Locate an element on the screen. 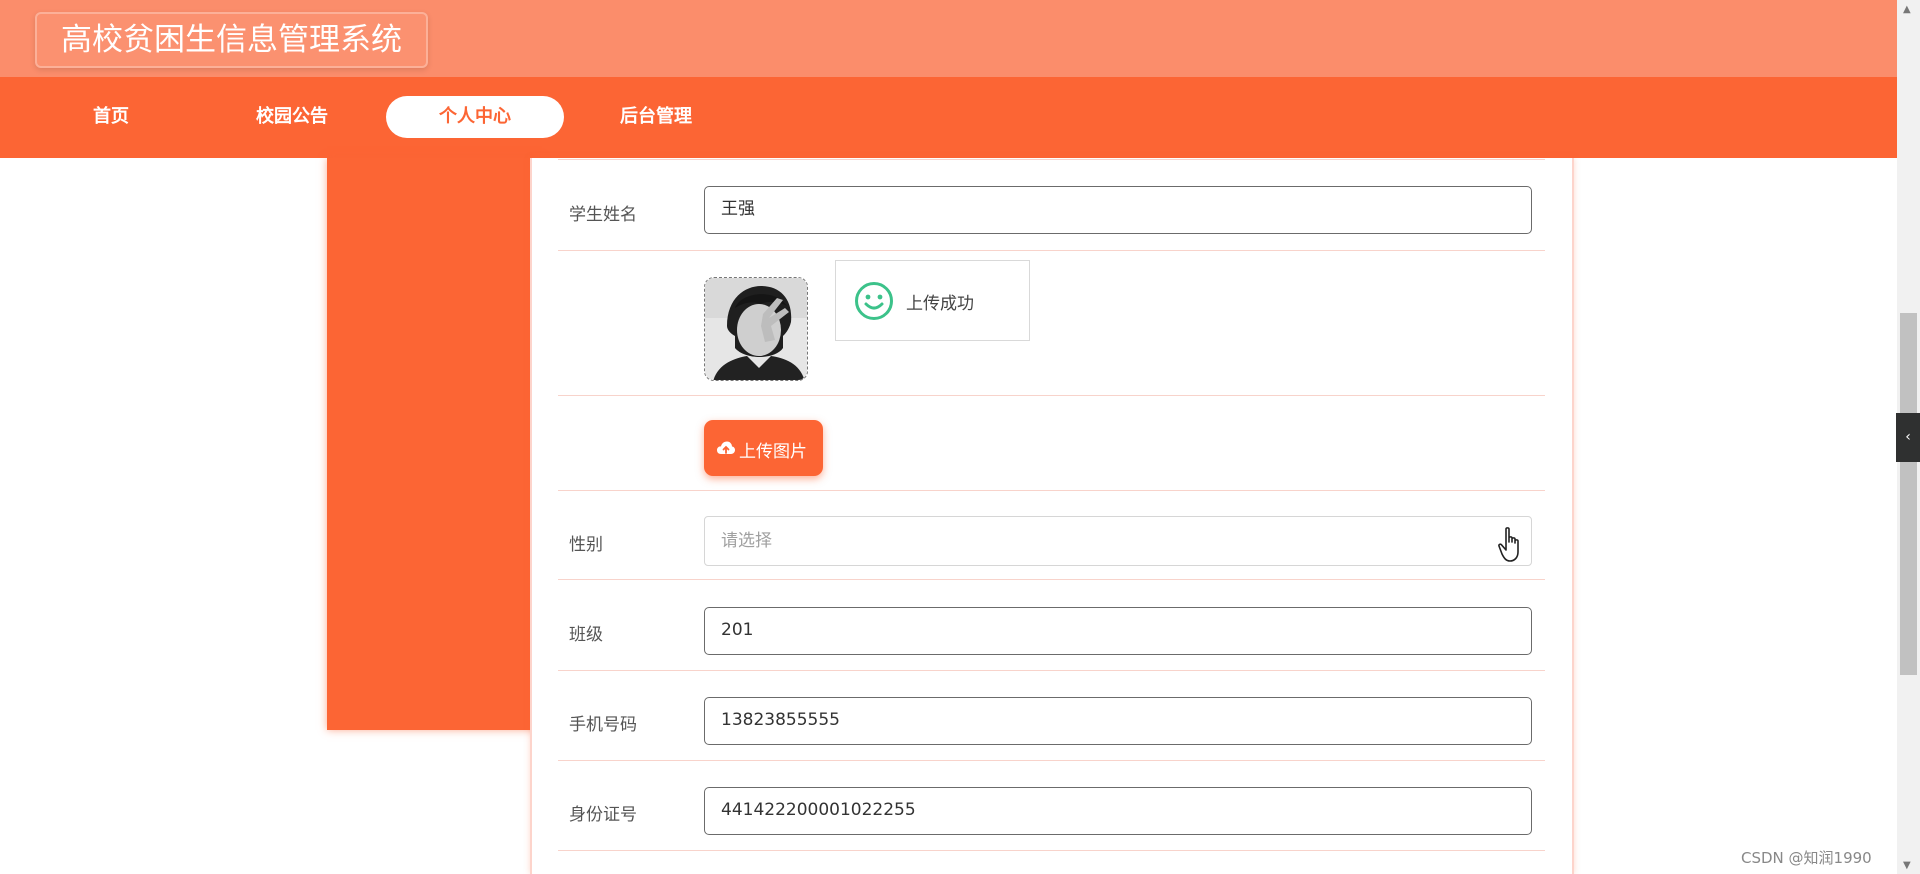 This screenshot has height=874, width=1920. upload-success-toast: 上传成功 is located at coordinates (932, 300).